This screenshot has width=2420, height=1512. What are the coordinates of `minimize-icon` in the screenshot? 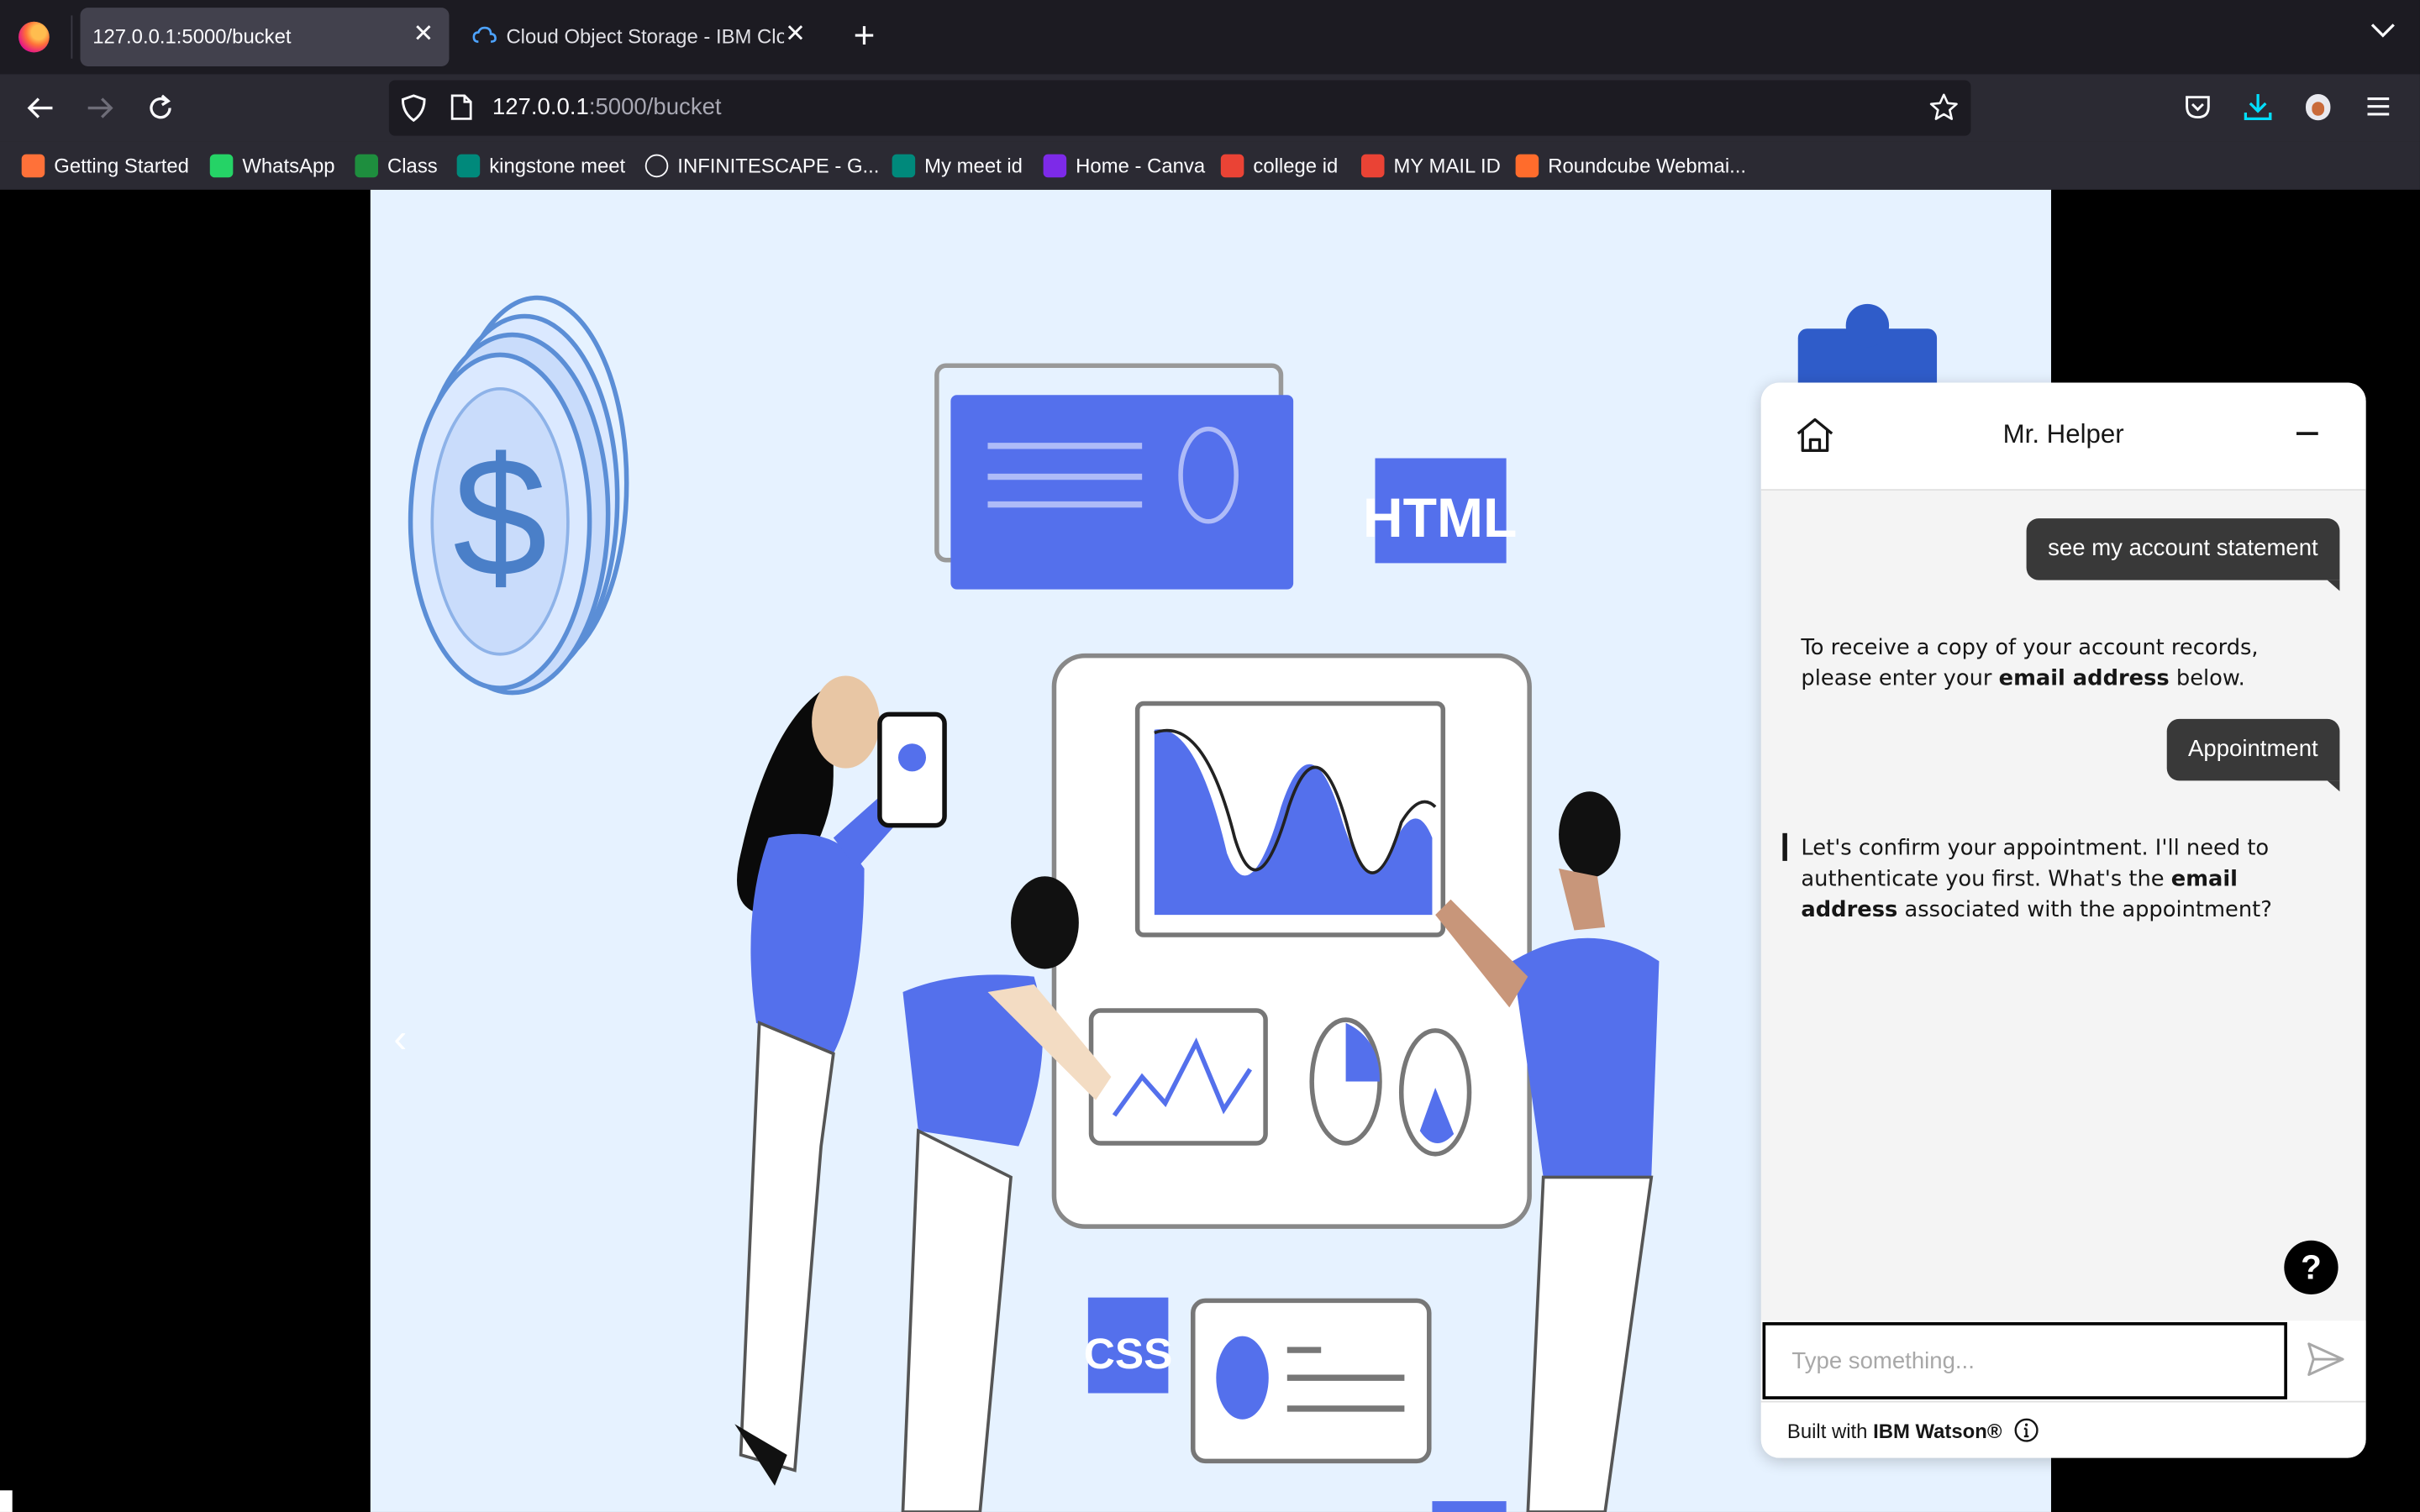 It's located at (2307, 433).